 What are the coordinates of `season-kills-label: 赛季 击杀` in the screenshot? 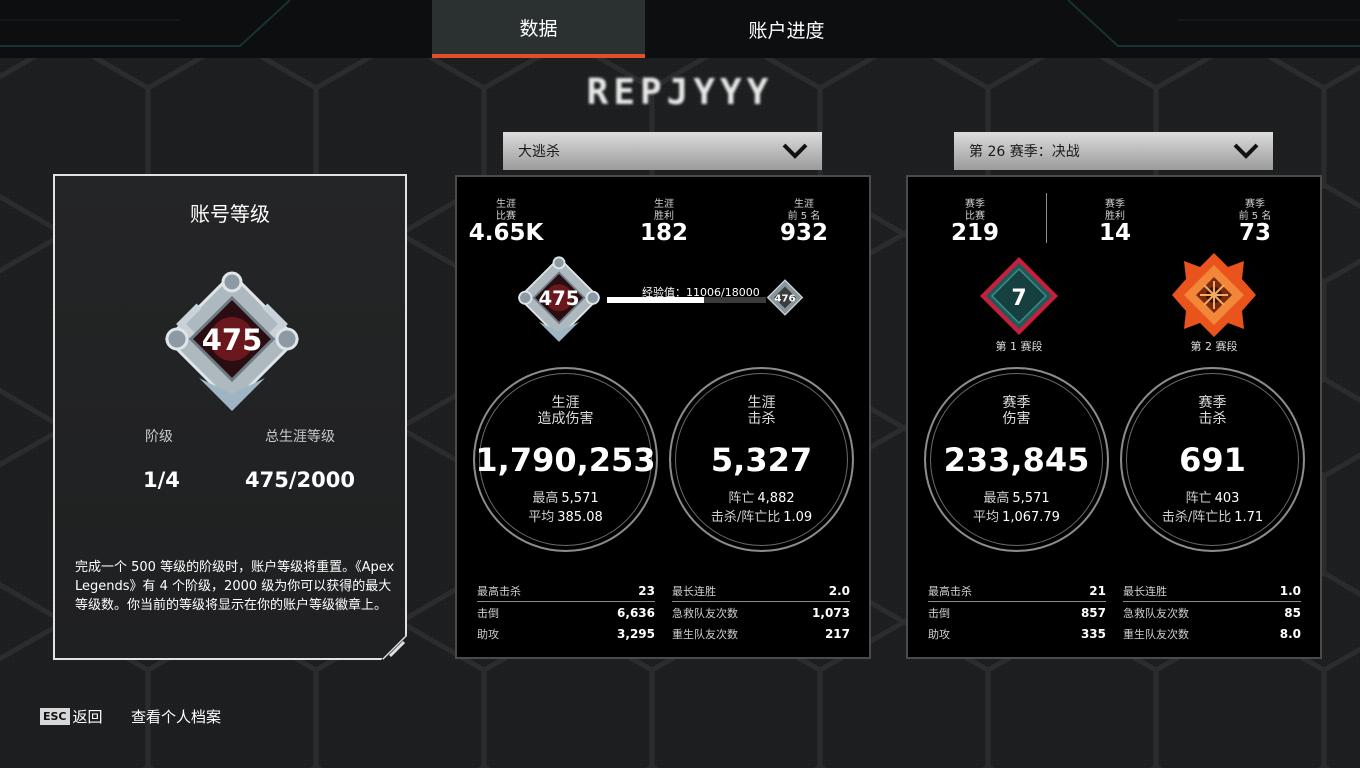 It's located at (1212, 411).